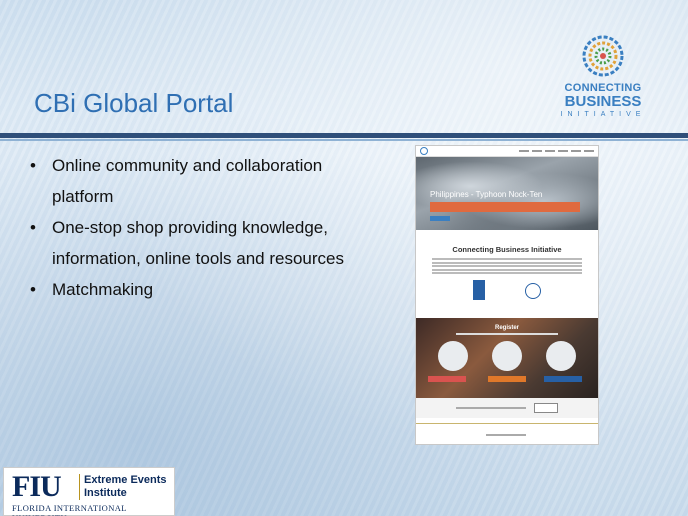 The image size is (688, 516). Describe the element at coordinates (561, 356) in the screenshot. I see `network-icon` at that location.